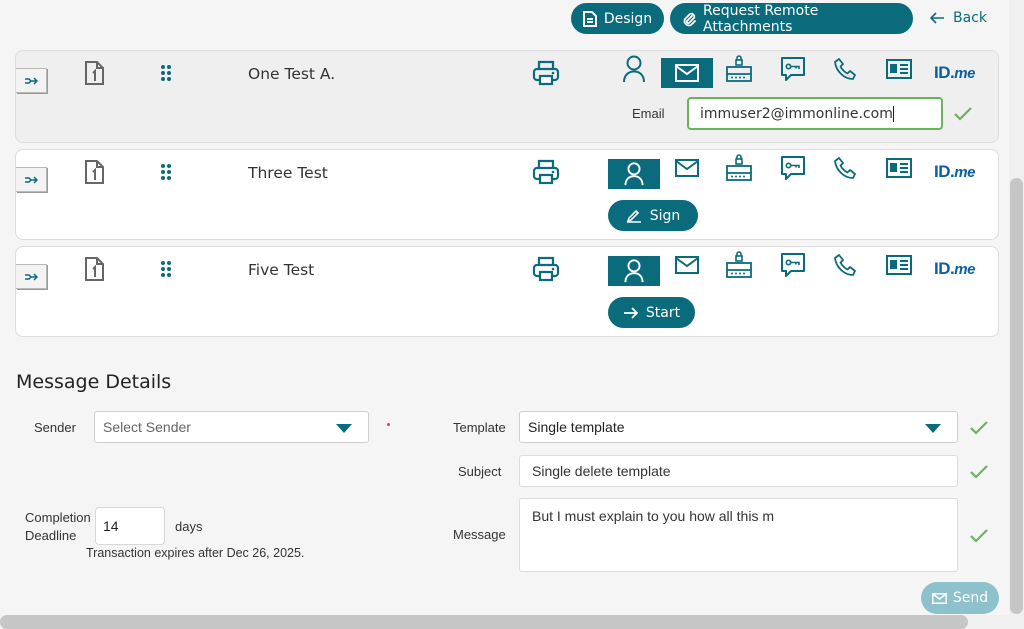 This screenshot has height=629, width=1024. I want to click on expiry-note: Transaction expires after Dec 26, 2025., so click(195, 553).